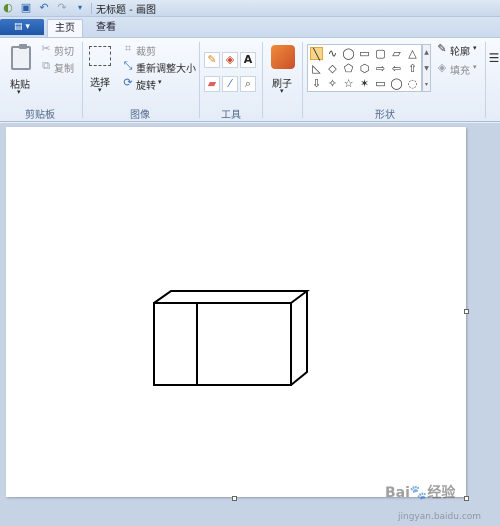  Describe the element at coordinates (316, 54) in the screenshot. I see `shape-option: ╲` at that location.